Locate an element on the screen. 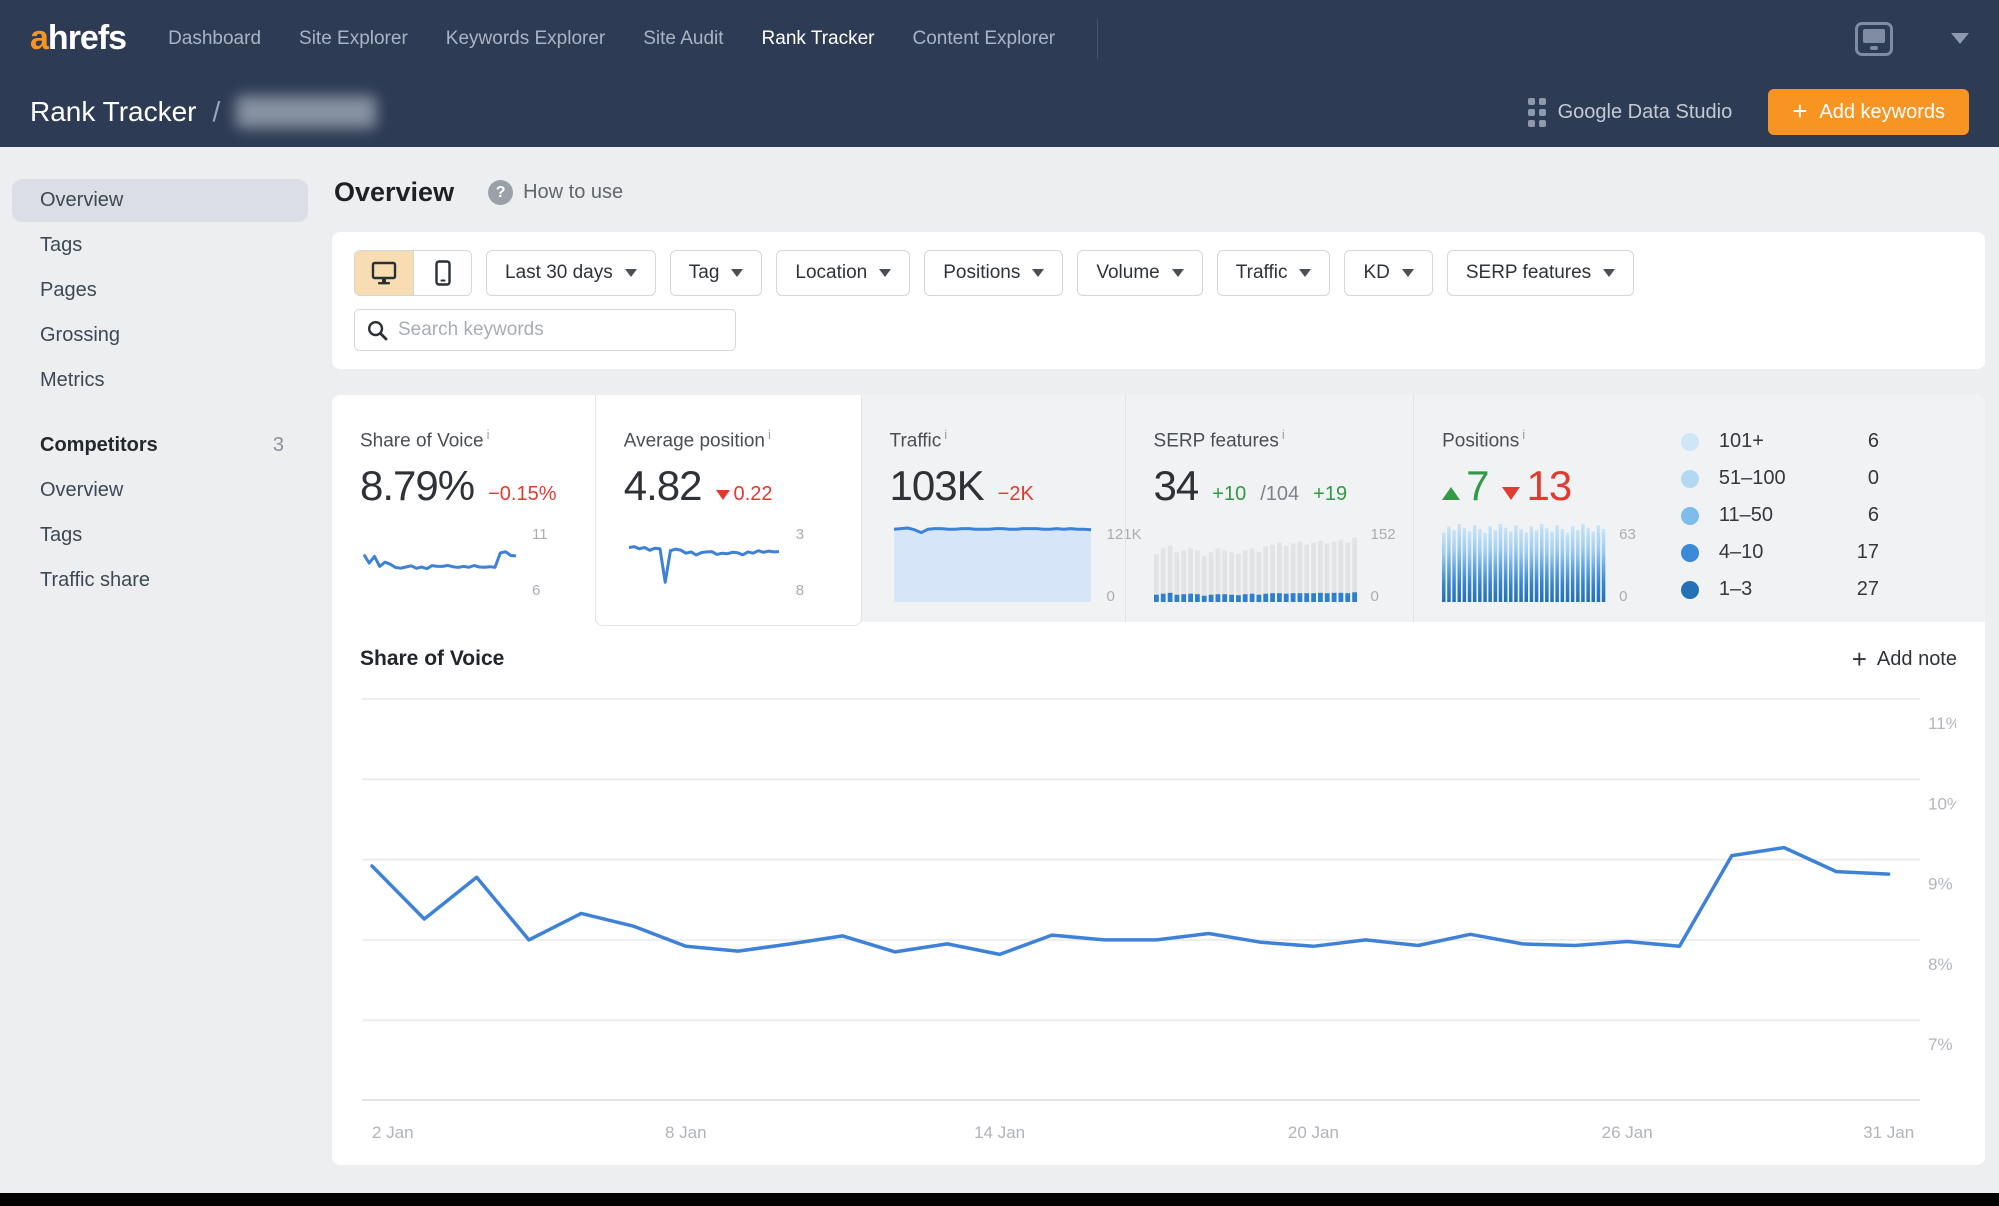  card-value-row: 4.82 0.22 is located at coordinates (742, 486).